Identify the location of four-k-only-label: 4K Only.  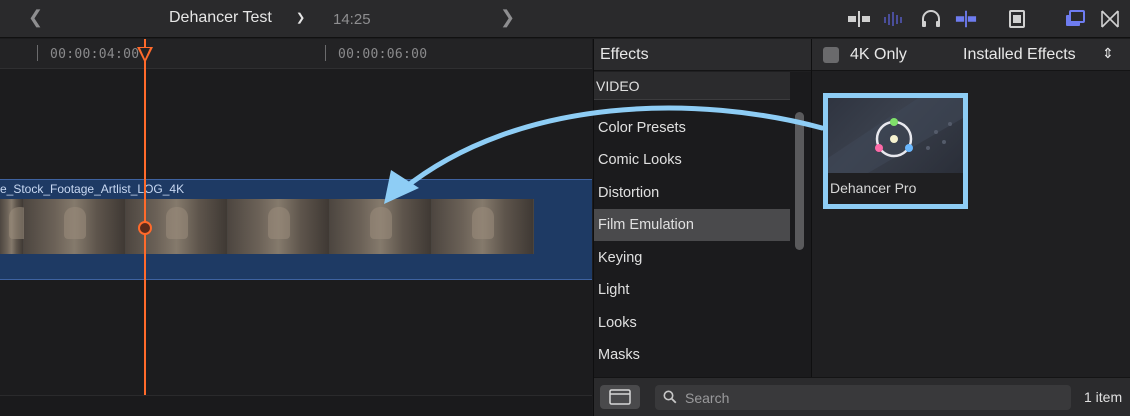
(878, 55).